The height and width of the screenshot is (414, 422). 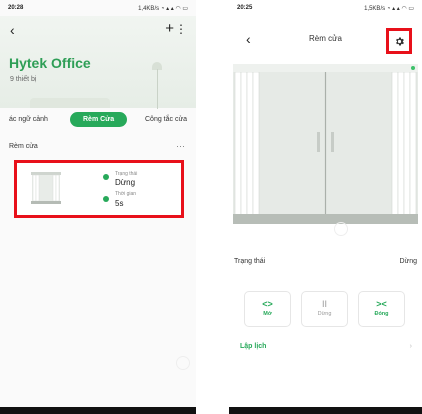 I want to click on section-title: Rèm cửa, so click(x=23, y=146).